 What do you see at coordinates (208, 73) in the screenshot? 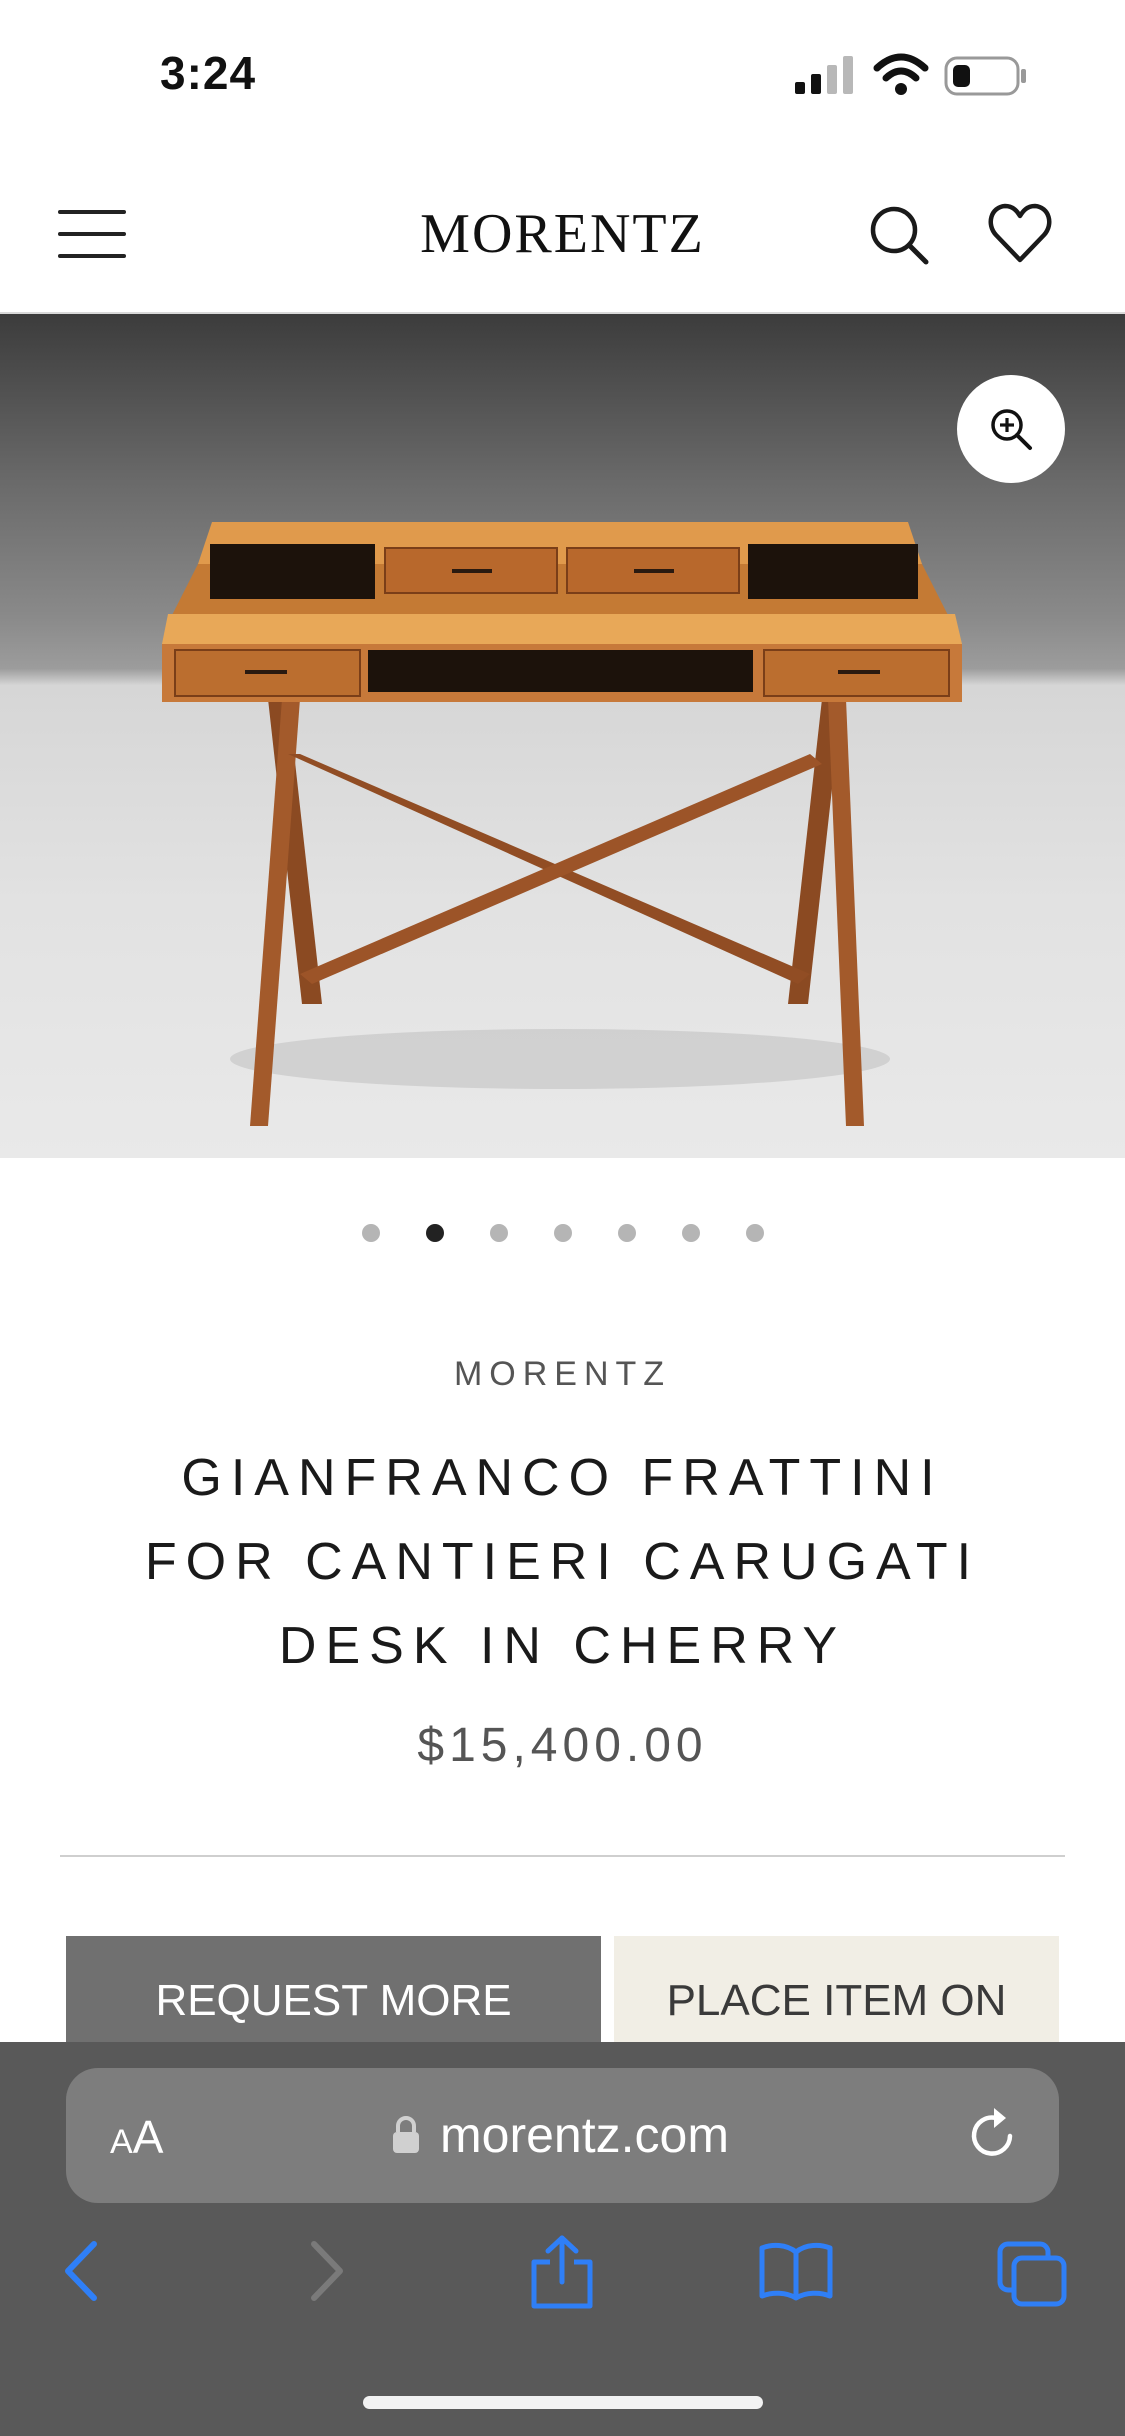
I see `status-time: 3:24` at bounding box center [208, 73].